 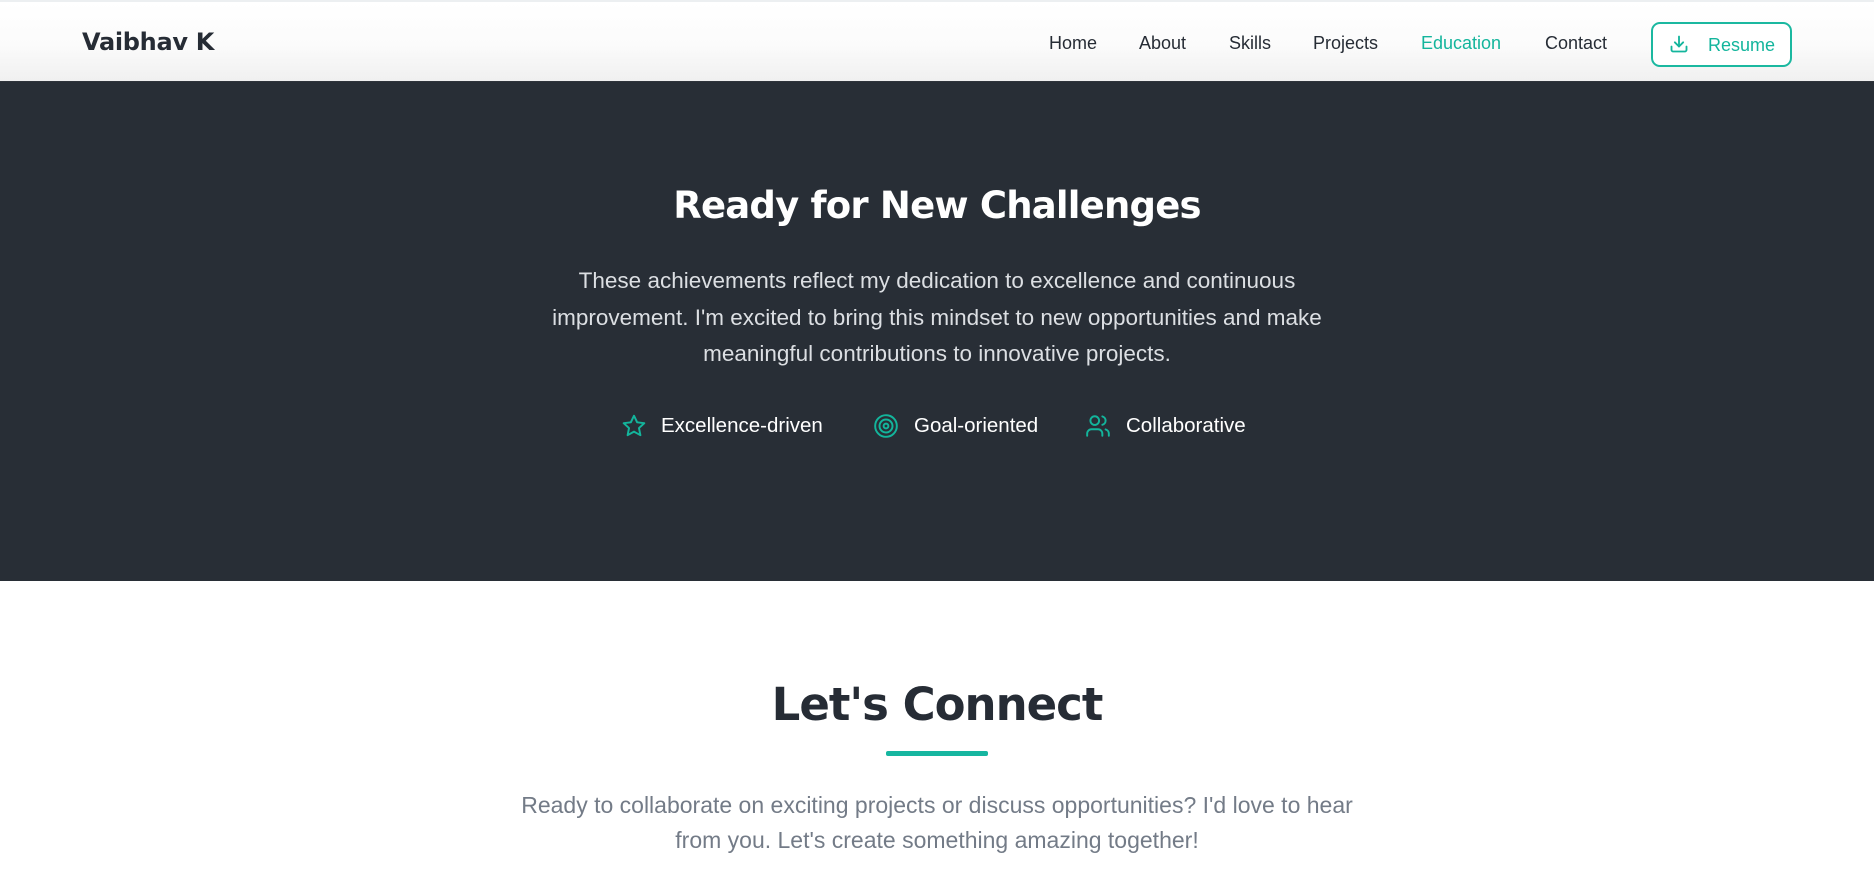 I want to click on trait-label: Excellence-driven, so click(x=742, y=425).